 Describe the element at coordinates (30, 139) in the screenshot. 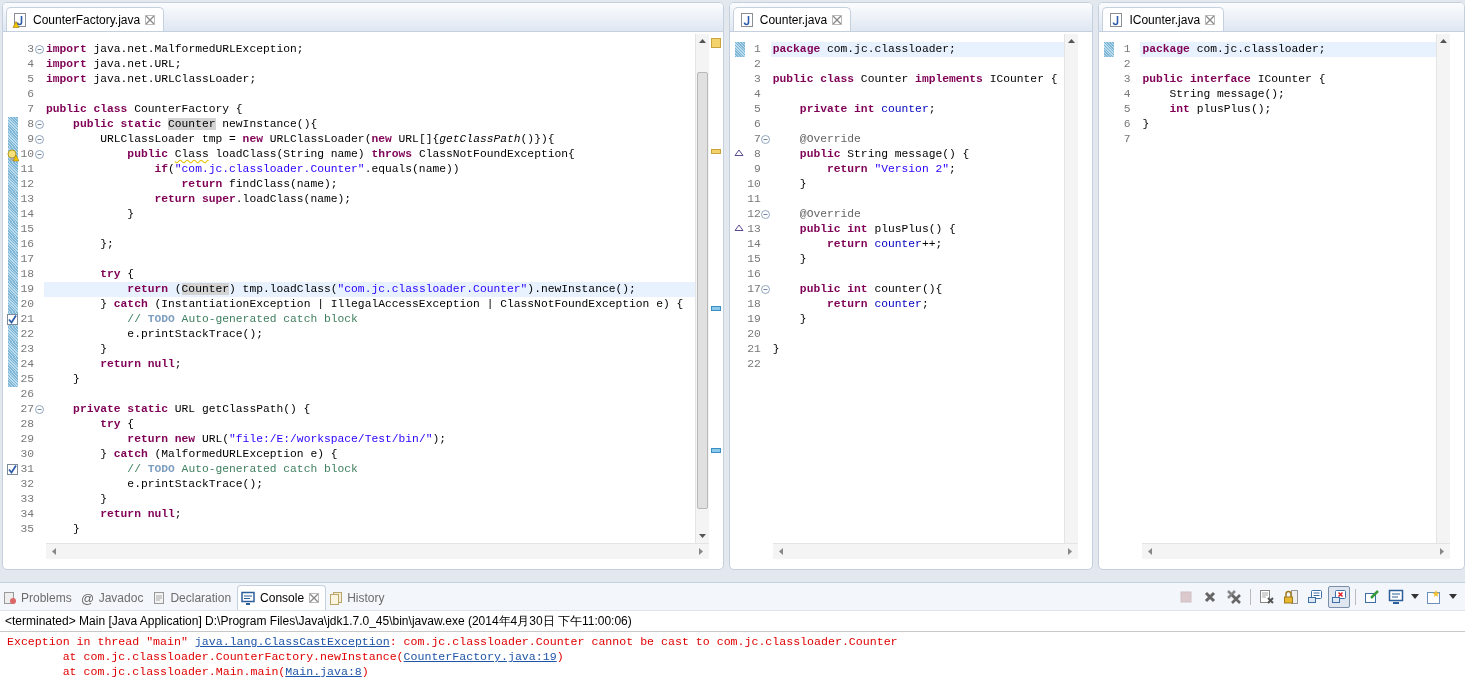

I see `line-number: 9` at that location.